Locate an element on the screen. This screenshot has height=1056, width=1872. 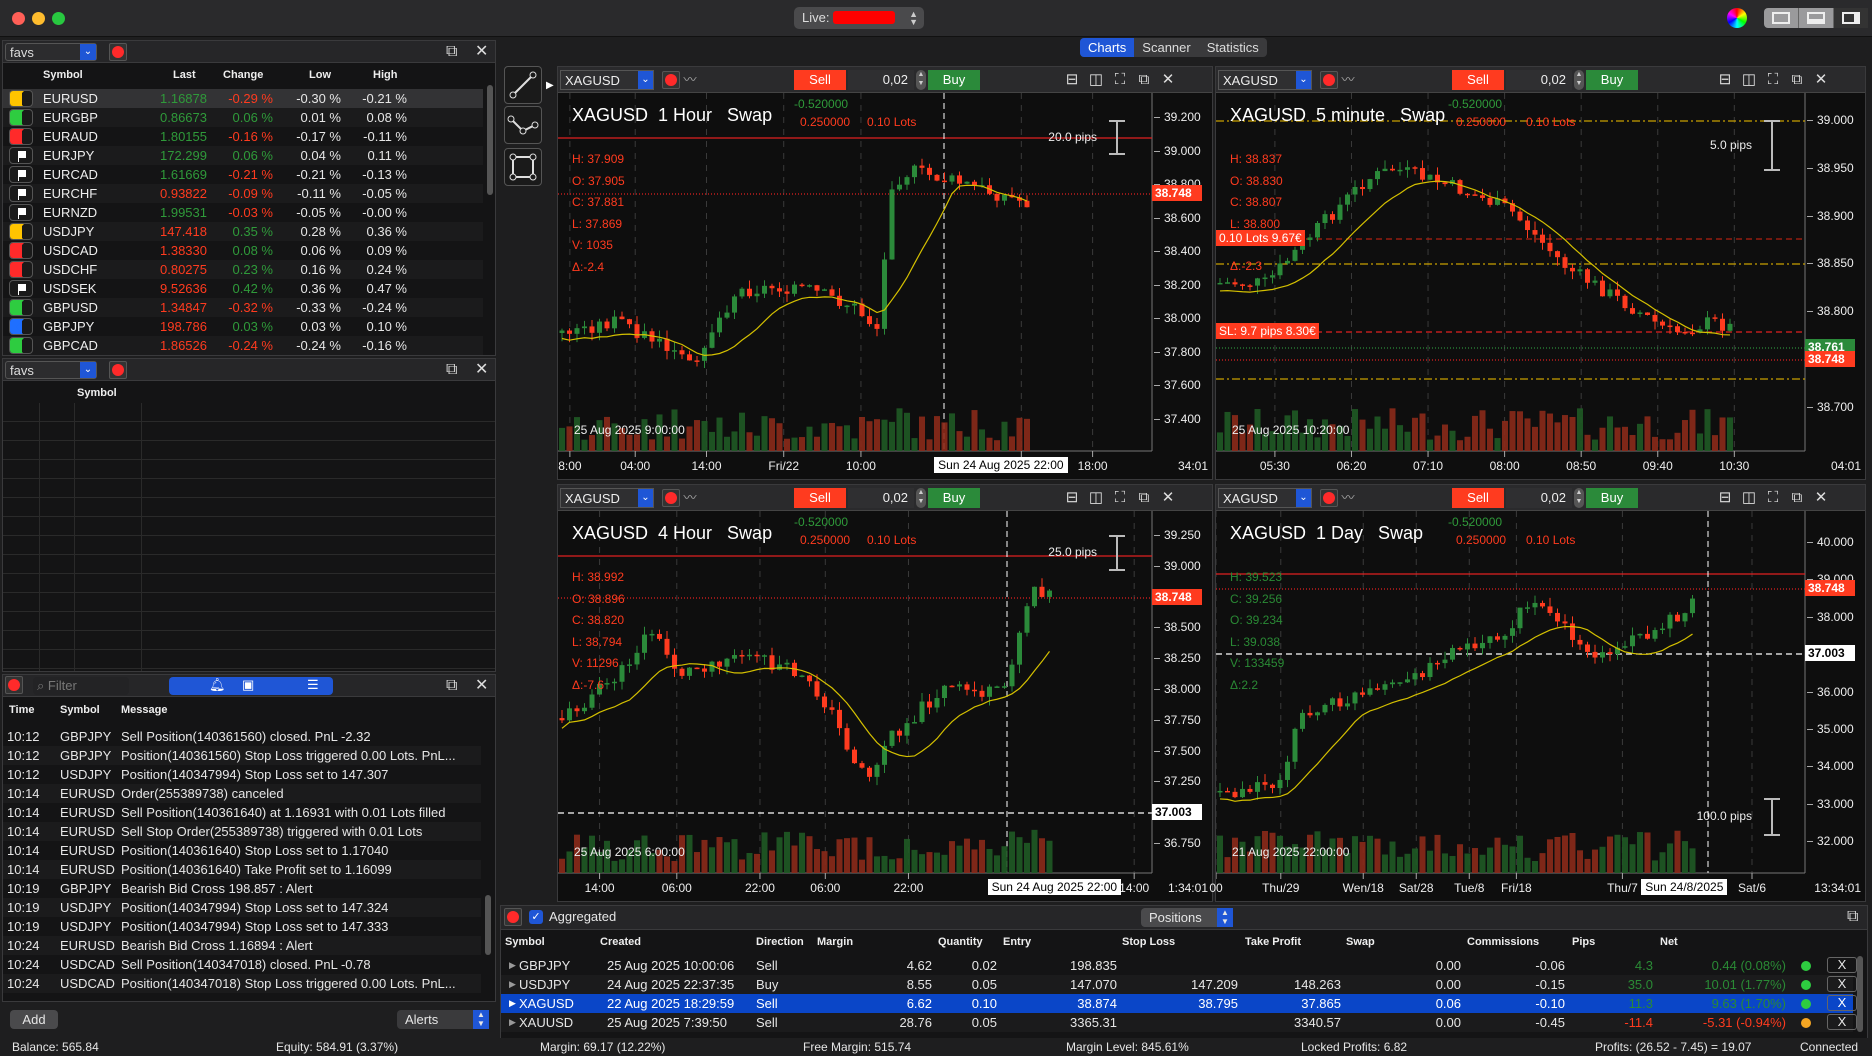
maximize-window-button is located at coordinates (58, 18).